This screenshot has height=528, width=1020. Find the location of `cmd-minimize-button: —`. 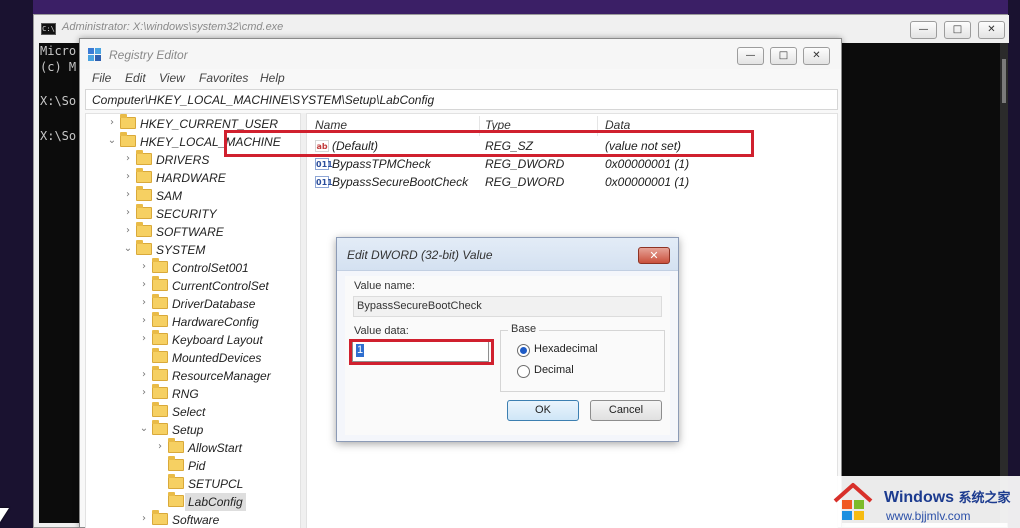

cmd-minimize-button: — is located at coordinates (923, 30).